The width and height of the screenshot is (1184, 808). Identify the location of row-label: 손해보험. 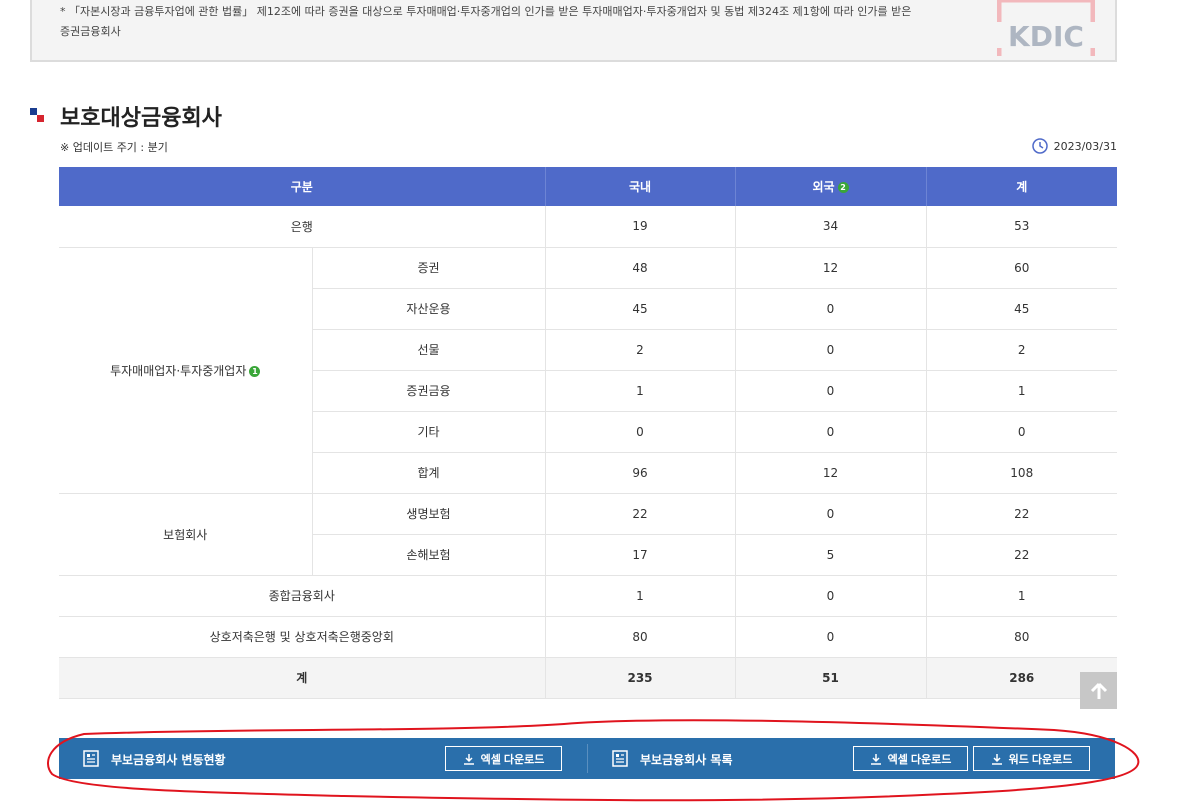
(429, 555).